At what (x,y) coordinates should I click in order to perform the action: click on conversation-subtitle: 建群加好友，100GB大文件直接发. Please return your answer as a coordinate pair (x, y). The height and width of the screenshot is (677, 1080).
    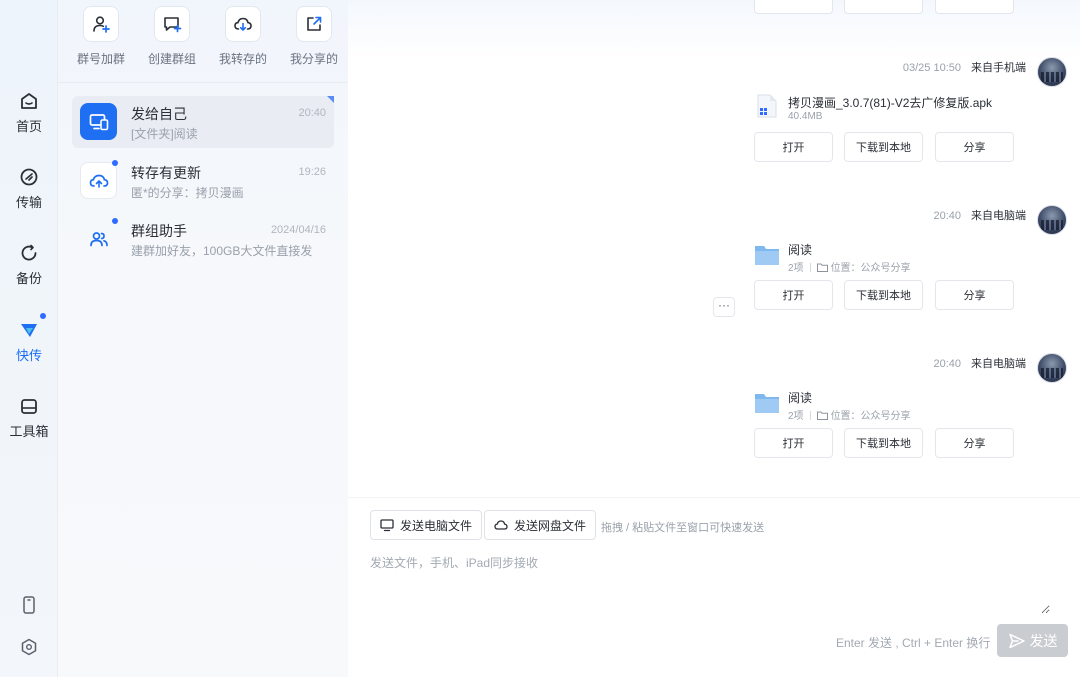
    Looking at the image, I should click on (222, 251).